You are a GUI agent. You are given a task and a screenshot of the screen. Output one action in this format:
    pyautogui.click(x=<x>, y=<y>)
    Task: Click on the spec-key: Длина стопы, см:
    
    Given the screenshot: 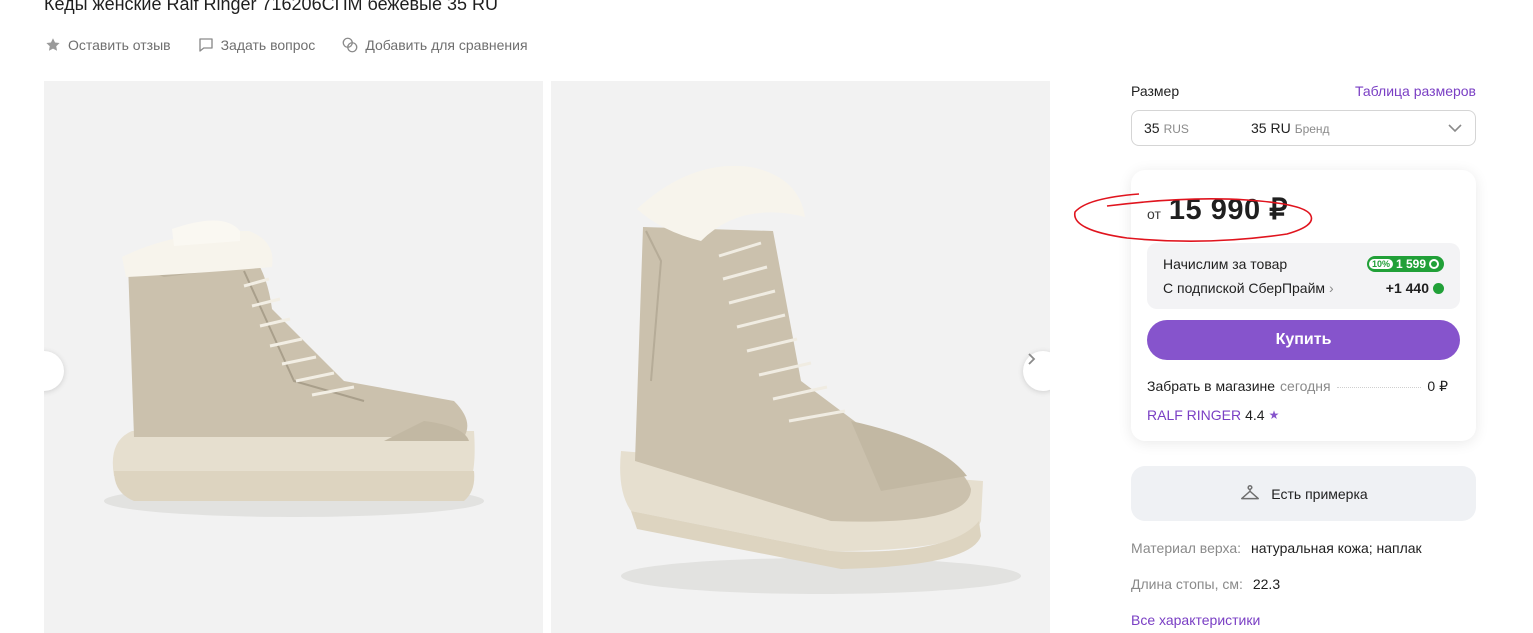 What is the action you would take?
    pyautogui.click(x=1187, y=584)
    